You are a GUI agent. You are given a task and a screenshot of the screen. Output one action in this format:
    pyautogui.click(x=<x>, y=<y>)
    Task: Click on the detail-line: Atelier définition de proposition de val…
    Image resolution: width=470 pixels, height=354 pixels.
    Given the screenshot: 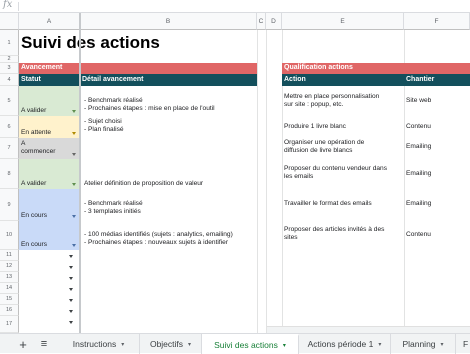 What is the action you would take?
    pyautogui.click(x=144, y=183)
    